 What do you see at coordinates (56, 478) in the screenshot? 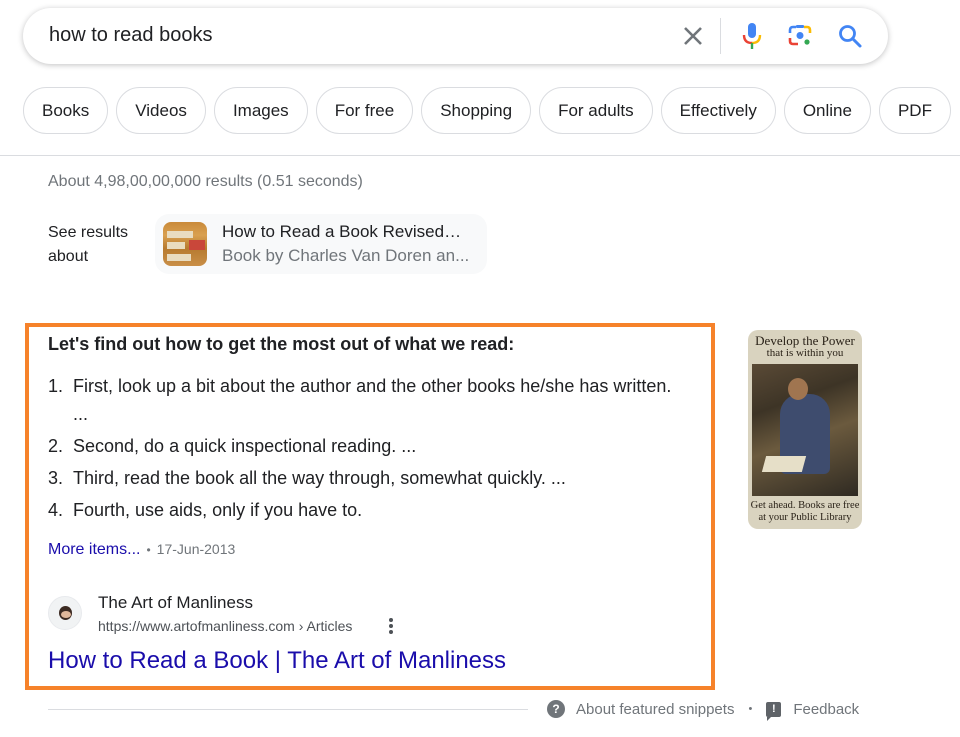
I see `list-item-number: 3.` at bounding box center [56, 478].